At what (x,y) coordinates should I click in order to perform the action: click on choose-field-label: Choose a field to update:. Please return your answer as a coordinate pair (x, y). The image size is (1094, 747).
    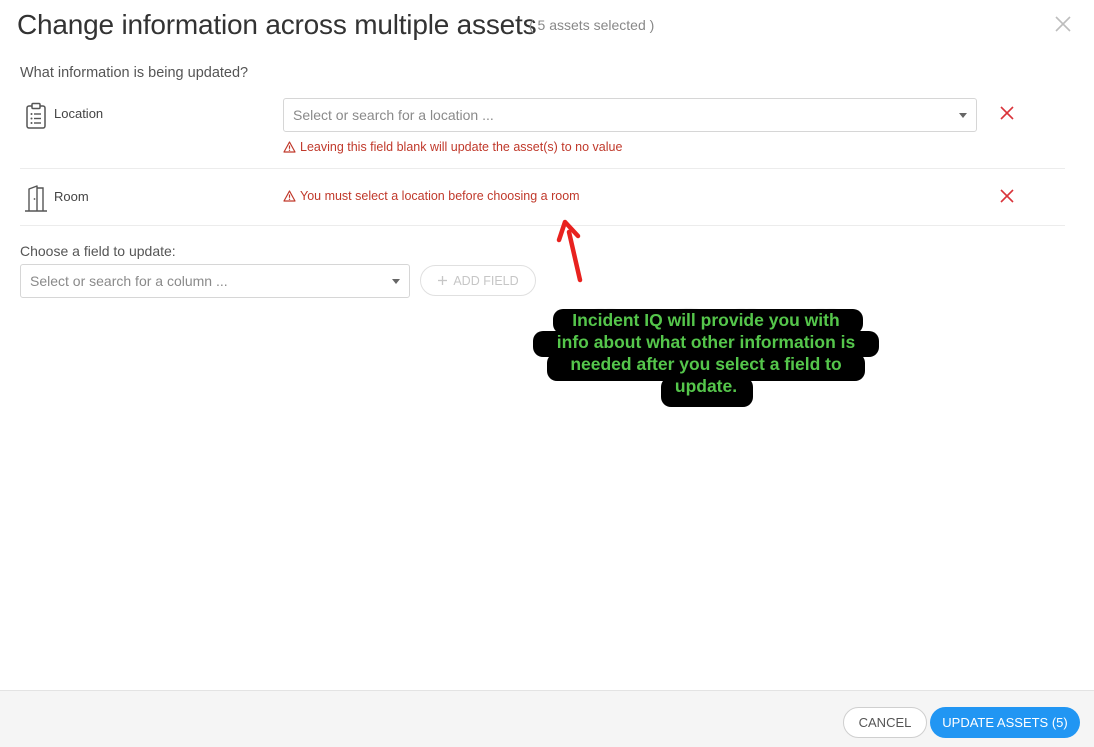
    Looking at the image, I should click on (98, 251).